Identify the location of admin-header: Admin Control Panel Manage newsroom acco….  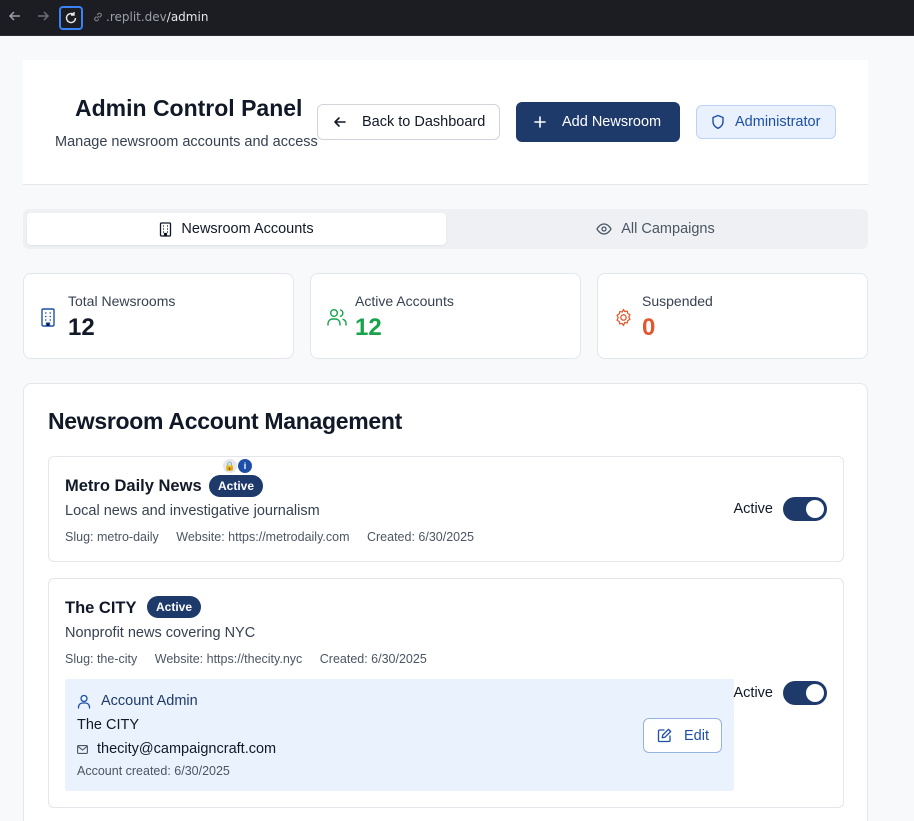
(445, 122).